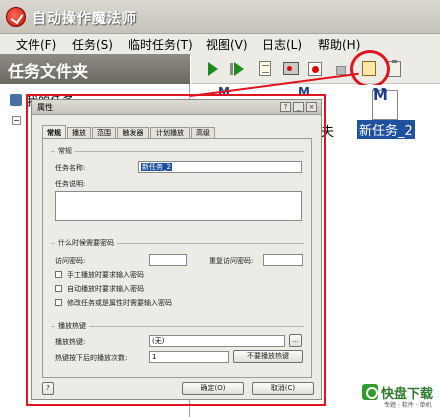 This screenshot has width=440, height=417. Describe the element at coordinates (265, 69) in the screenshot. I see `edit-task-icon` at that location.